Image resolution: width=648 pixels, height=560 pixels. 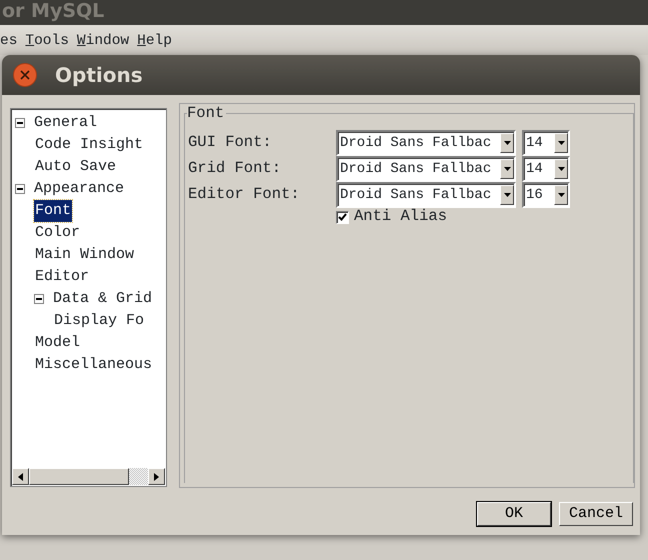 I want to click on tree-item: Code Insight, so click(x=89, y=145).